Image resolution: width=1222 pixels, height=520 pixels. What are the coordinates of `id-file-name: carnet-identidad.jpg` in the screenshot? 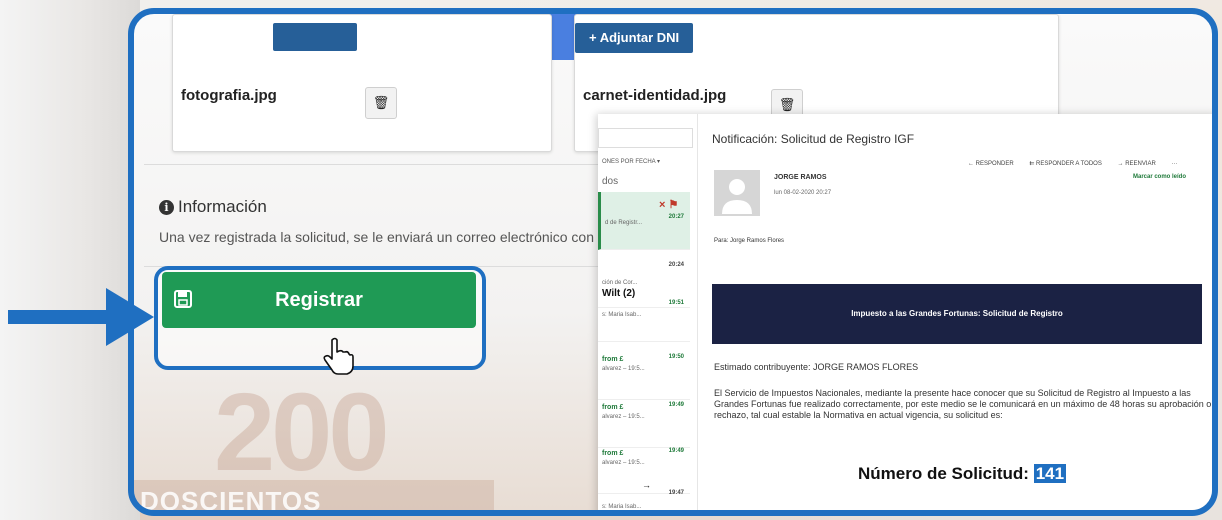 It's located at (655, 95).